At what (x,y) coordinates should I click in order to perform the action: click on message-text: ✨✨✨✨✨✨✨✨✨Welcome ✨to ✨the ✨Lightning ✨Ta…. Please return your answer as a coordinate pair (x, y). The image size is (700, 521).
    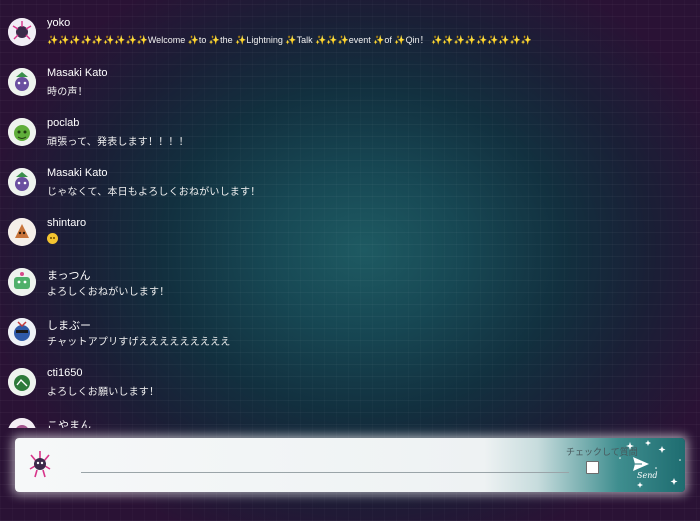
    Looking at the image, I should click on (289, 40).